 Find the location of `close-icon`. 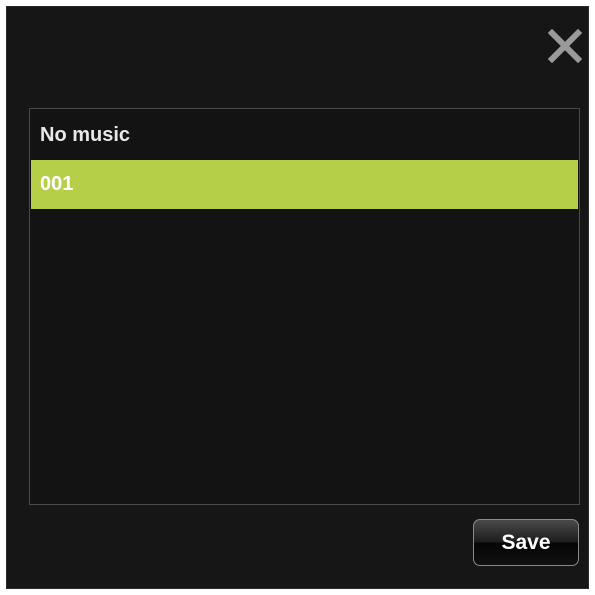

close-icon is located at coordinates (565, 46).